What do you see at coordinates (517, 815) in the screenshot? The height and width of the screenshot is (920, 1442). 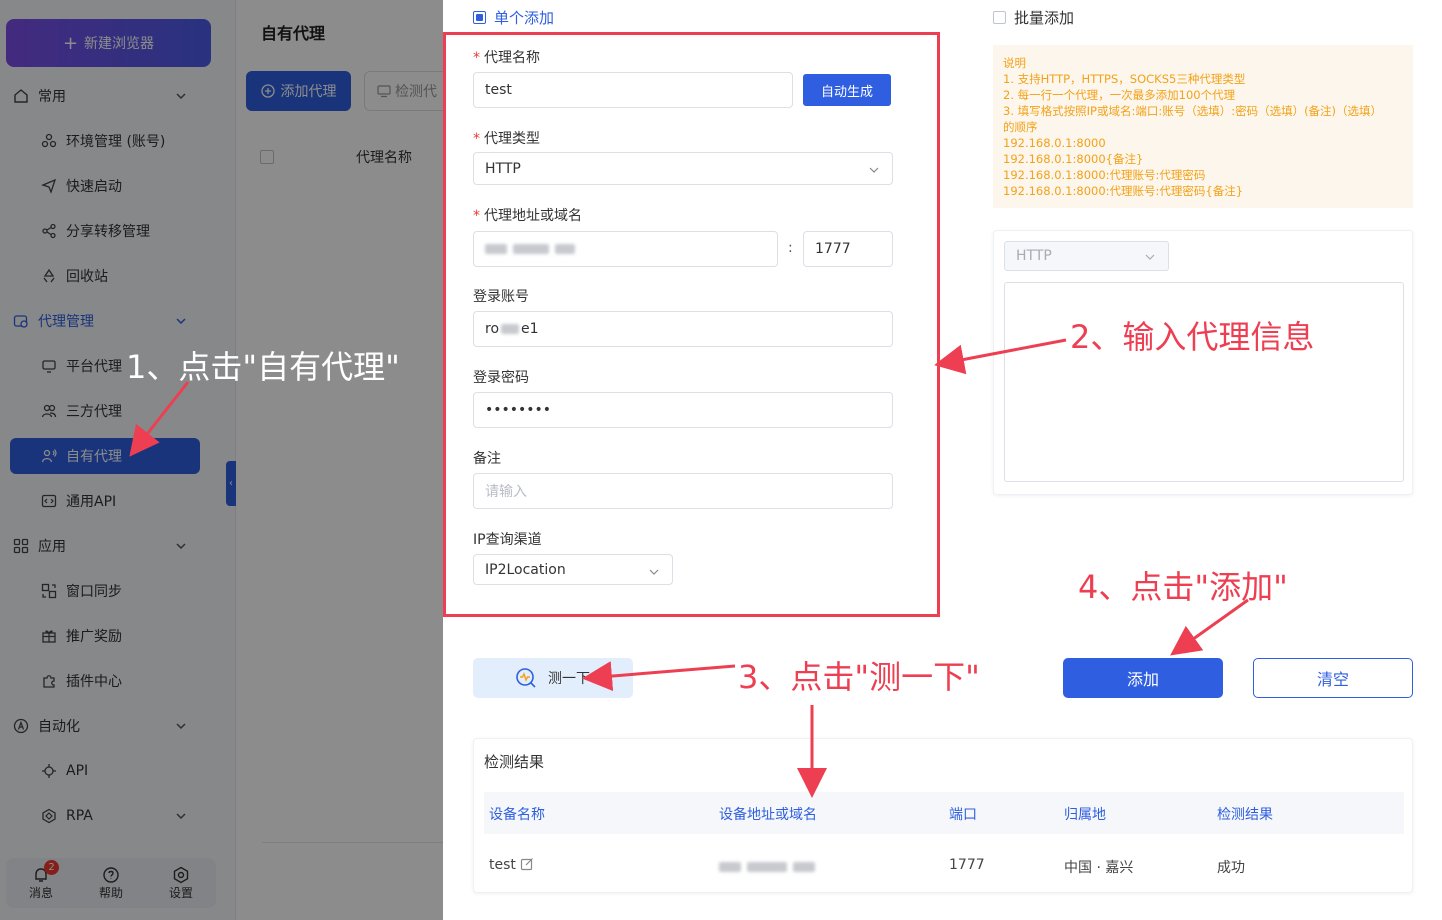 I see `column-header: 设备名称` at bounding box center [517, 815].